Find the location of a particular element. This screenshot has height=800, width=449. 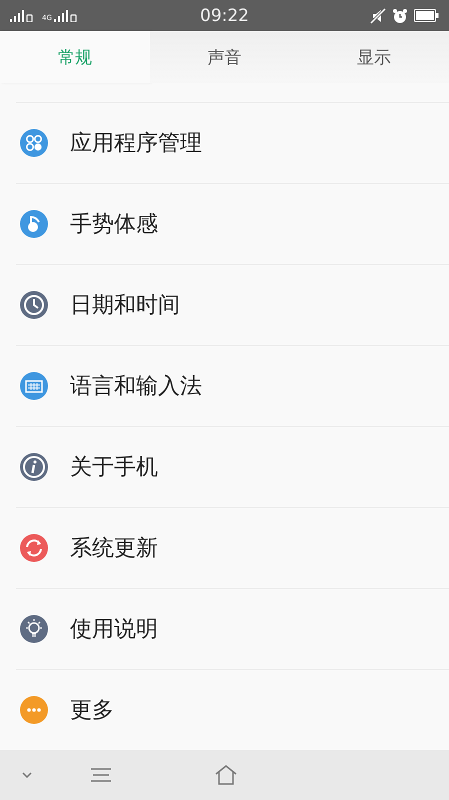

settings-item: 手势体感 is located at coordinates (232, 223).